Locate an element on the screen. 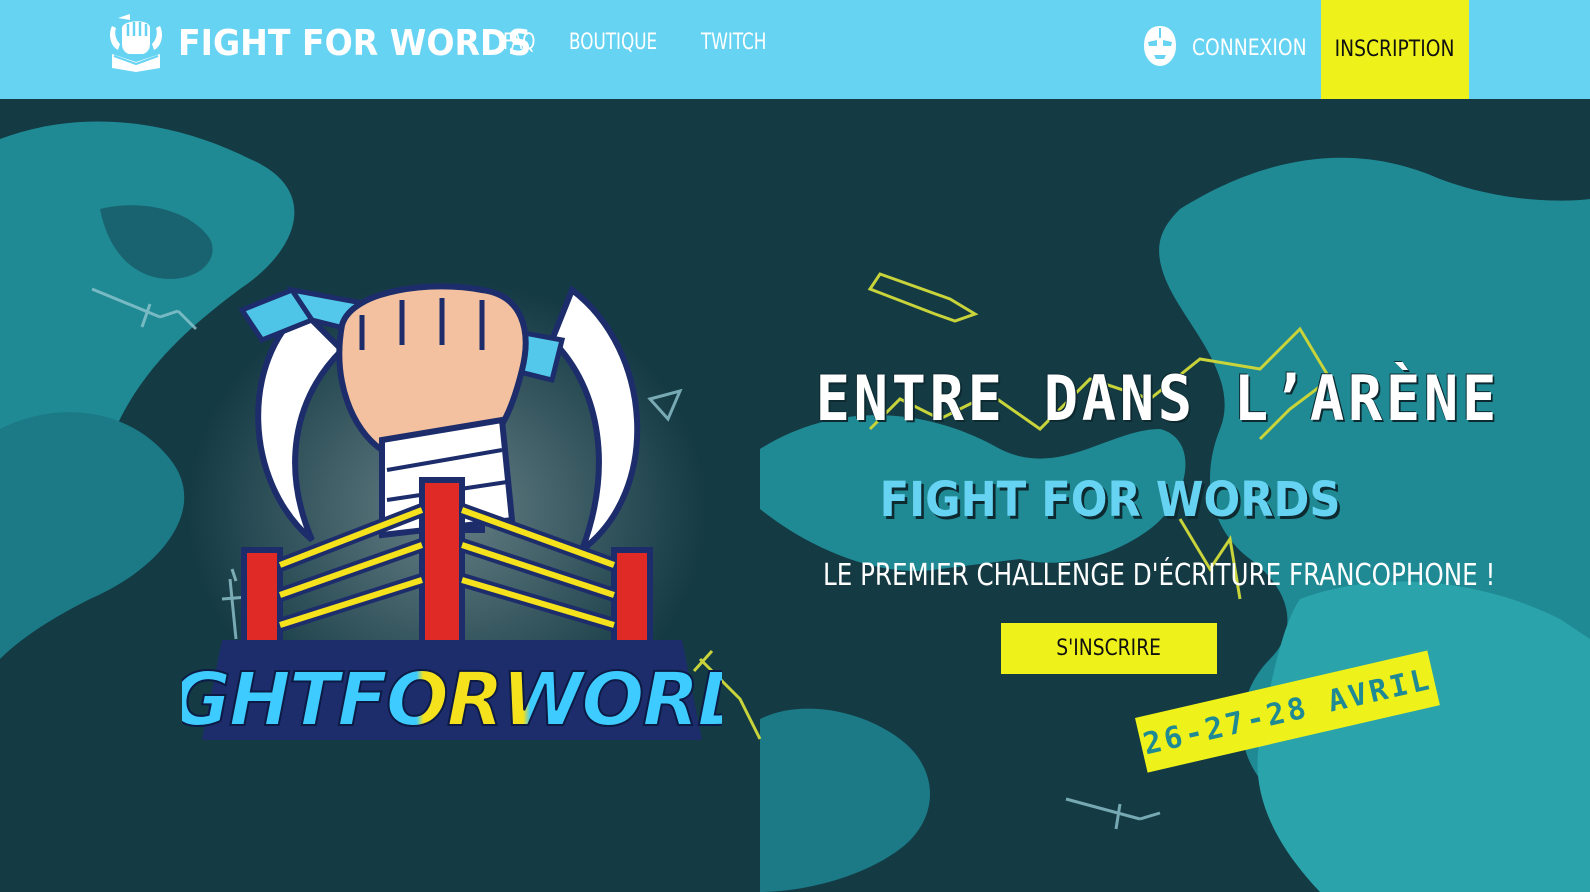 Image resolution: width=1590 pixels, height=892 pixels. hero-title: ENTRE DANS L’ARÈNE is located at coordinates (1157, 398).